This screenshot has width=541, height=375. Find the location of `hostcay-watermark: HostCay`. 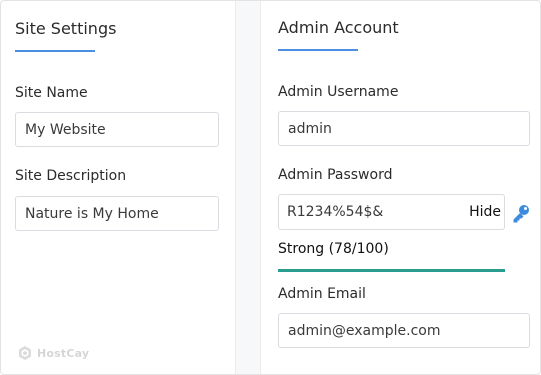

hostcay-watermark: HostCay is located at coordinates (53, 353).